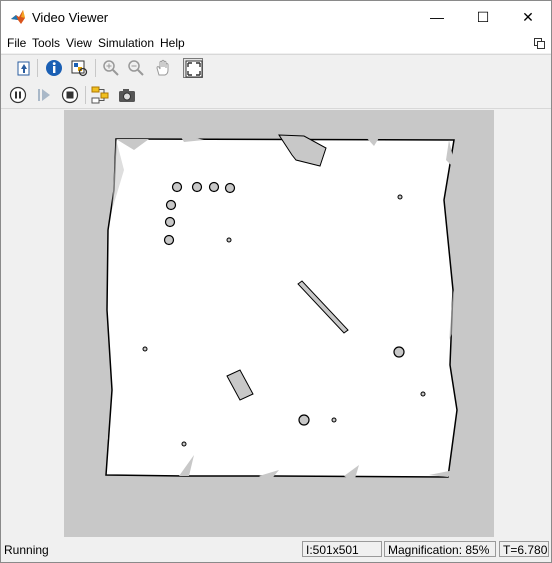 The image size is (552, 563). Describe the element at coordinates (44, 95) in the screenshot. I see `step-forward-icon` at that location.